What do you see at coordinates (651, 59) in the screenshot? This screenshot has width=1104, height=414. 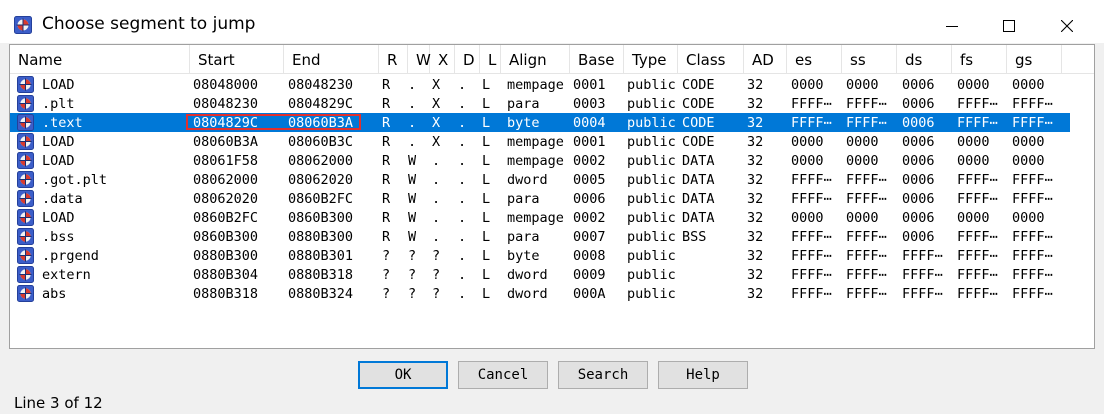 I see `column-header-type: Type` at bounding box center [651, 59].